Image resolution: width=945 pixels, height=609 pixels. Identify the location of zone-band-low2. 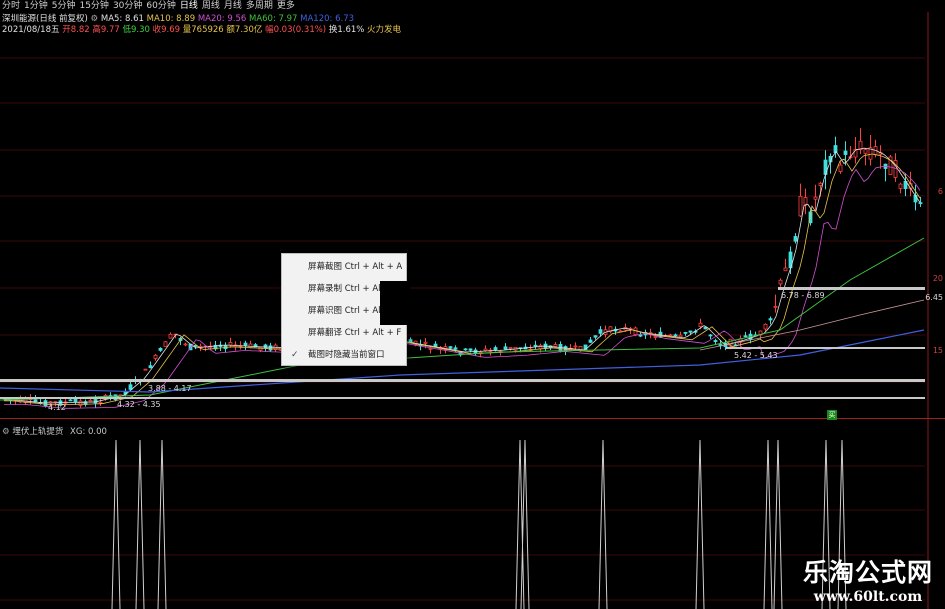
(462, 398).